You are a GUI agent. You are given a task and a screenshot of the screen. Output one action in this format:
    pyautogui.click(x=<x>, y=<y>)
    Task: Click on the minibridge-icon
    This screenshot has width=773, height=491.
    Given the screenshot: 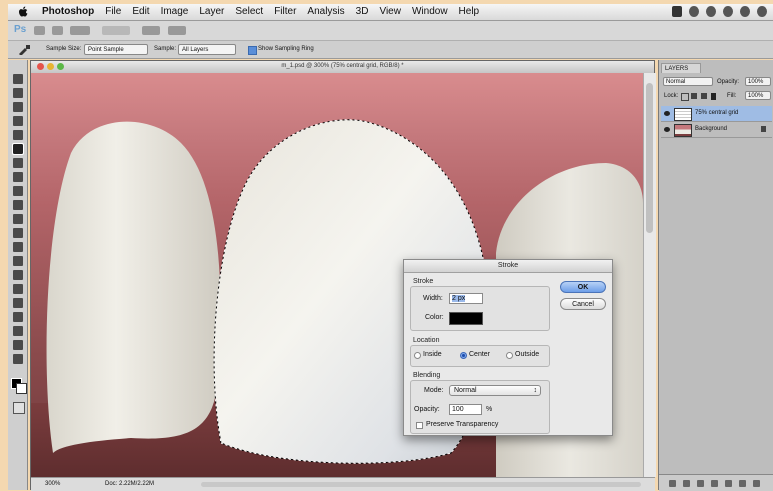 What is the action you would take?
    pyautogui.click(x=57, y=30)
    